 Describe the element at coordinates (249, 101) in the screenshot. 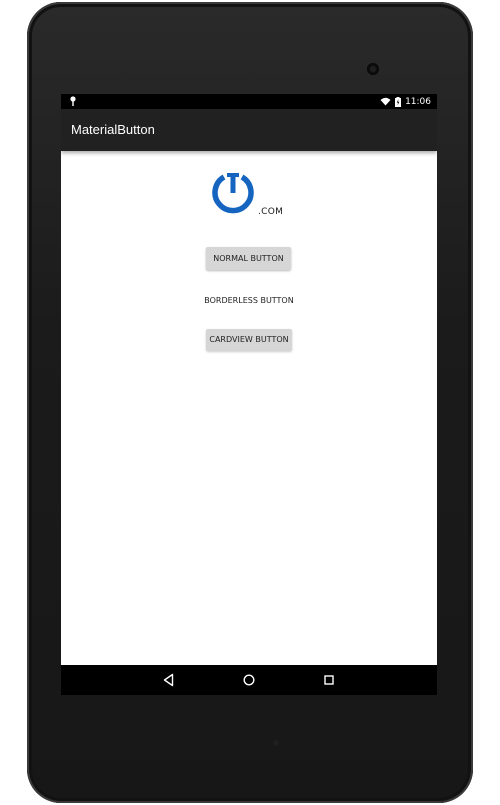

I see `status-bar: 11:06` at that location.